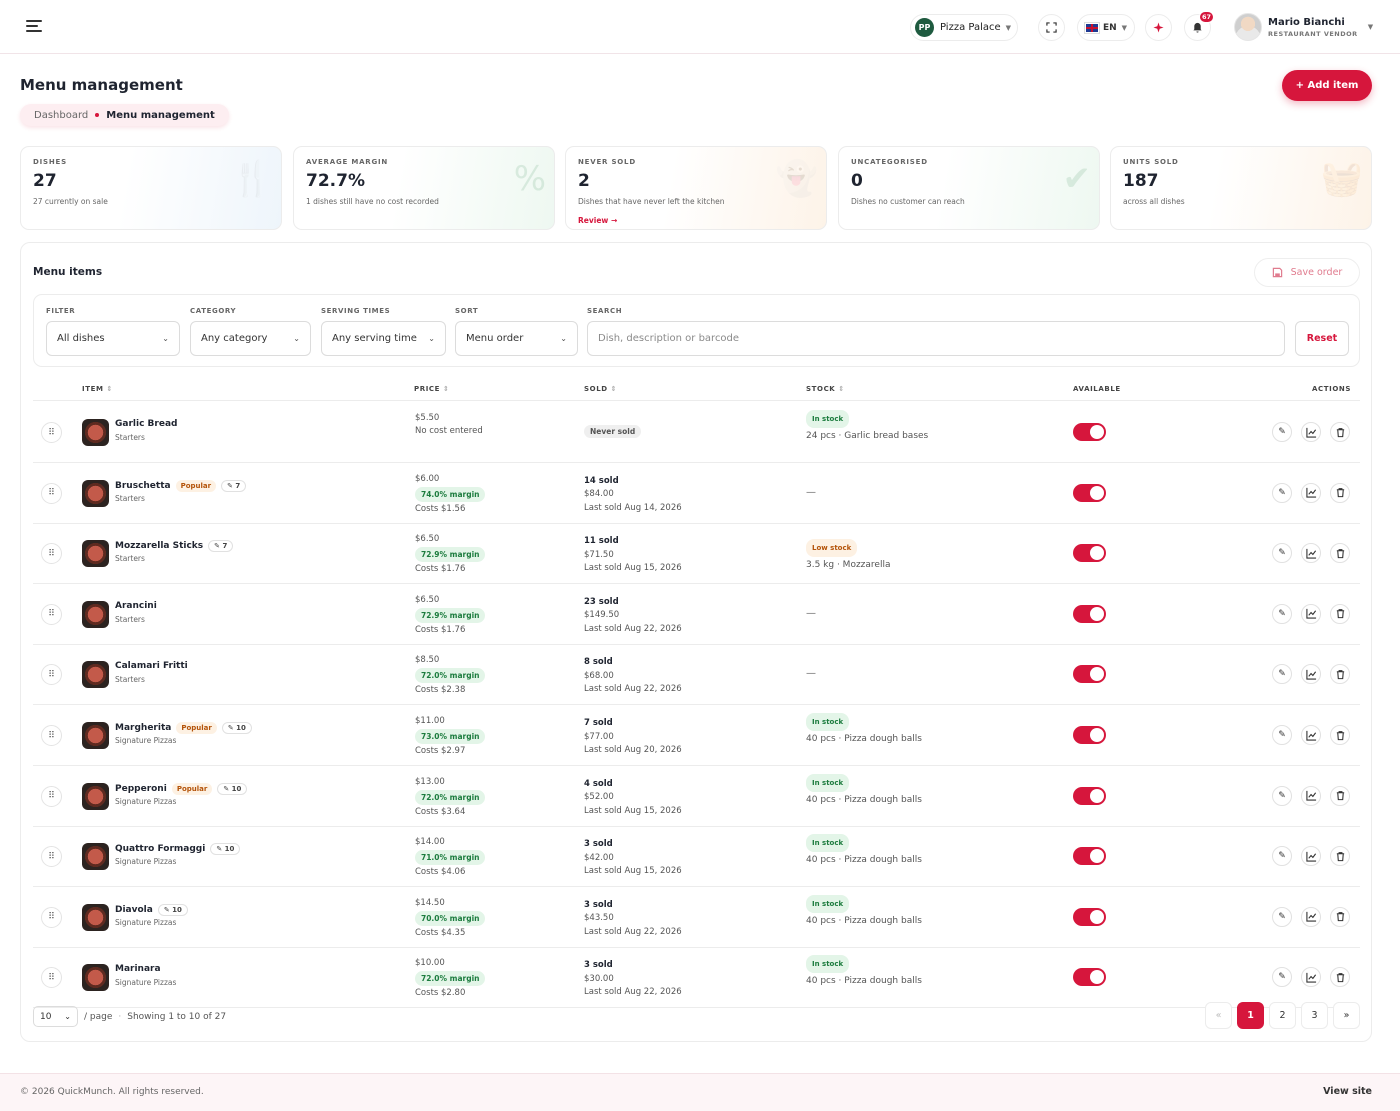 The height and width of the screenshot is (1111, 1400). Describe the element at coordinates (1282, 1015) in the screenshot. I see `page-button-2: 2` at that location.